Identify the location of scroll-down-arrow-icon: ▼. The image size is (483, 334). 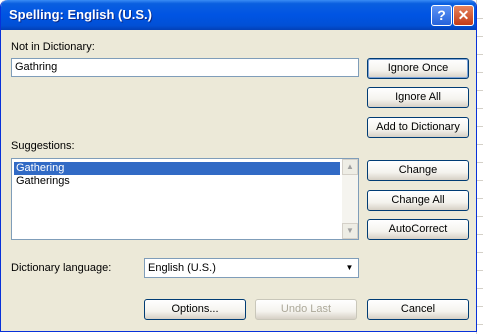
(350, 231).